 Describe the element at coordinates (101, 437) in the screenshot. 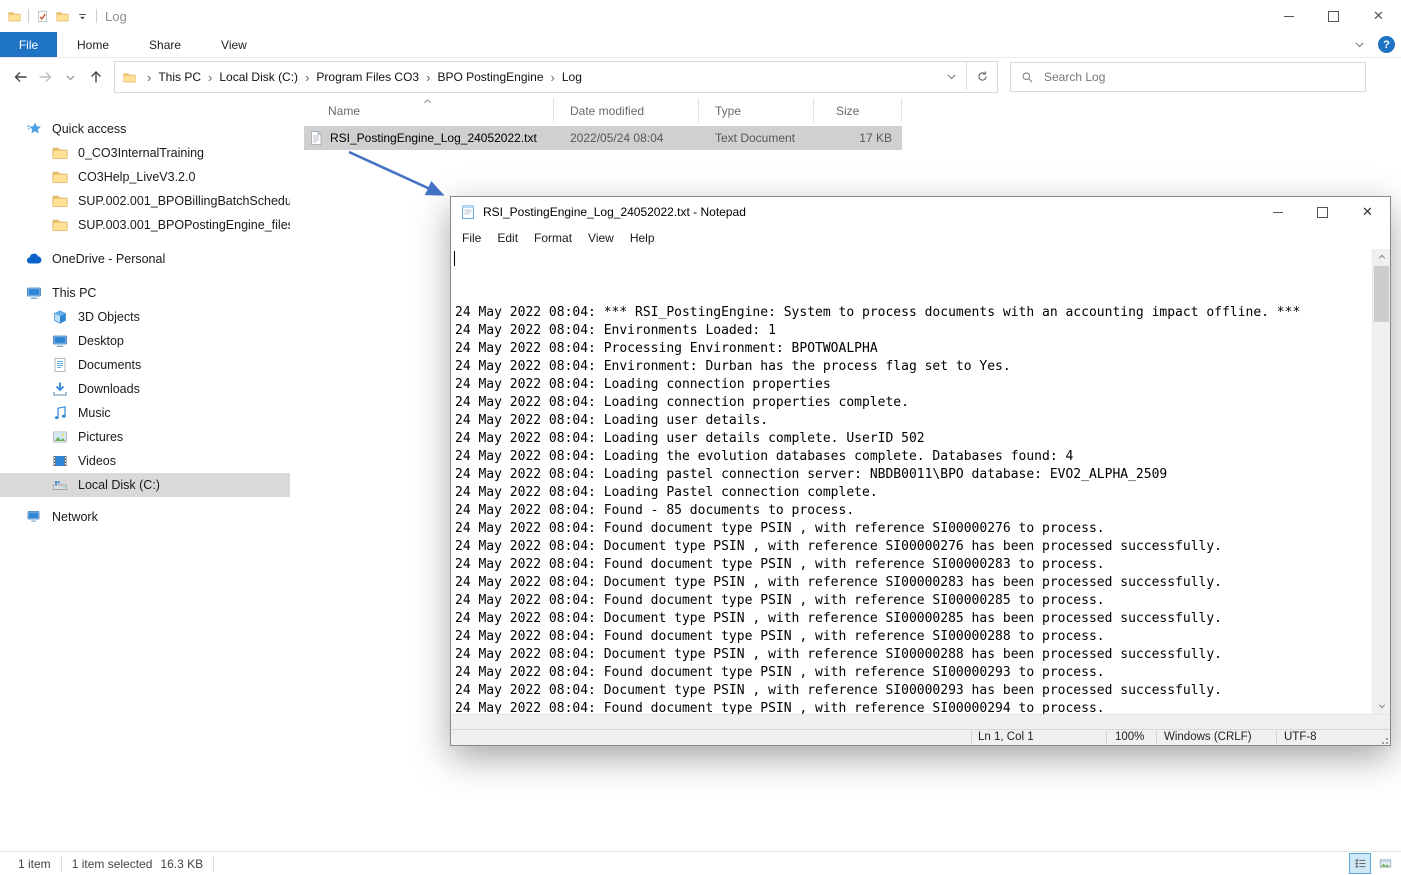

I see `sidebar-label: Pictures` at that location.